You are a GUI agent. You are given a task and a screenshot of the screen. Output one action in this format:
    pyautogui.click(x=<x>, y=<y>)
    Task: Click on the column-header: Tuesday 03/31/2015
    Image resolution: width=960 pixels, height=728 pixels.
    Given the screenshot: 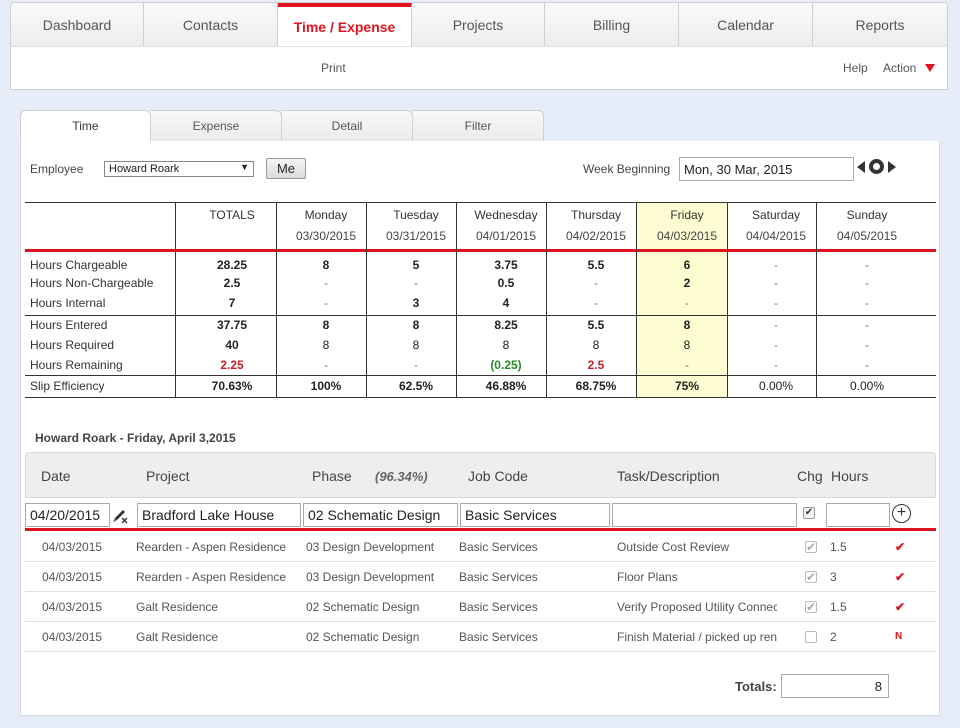 What is the action you would take?
    pyautogui.click(x=416, y=225)
    